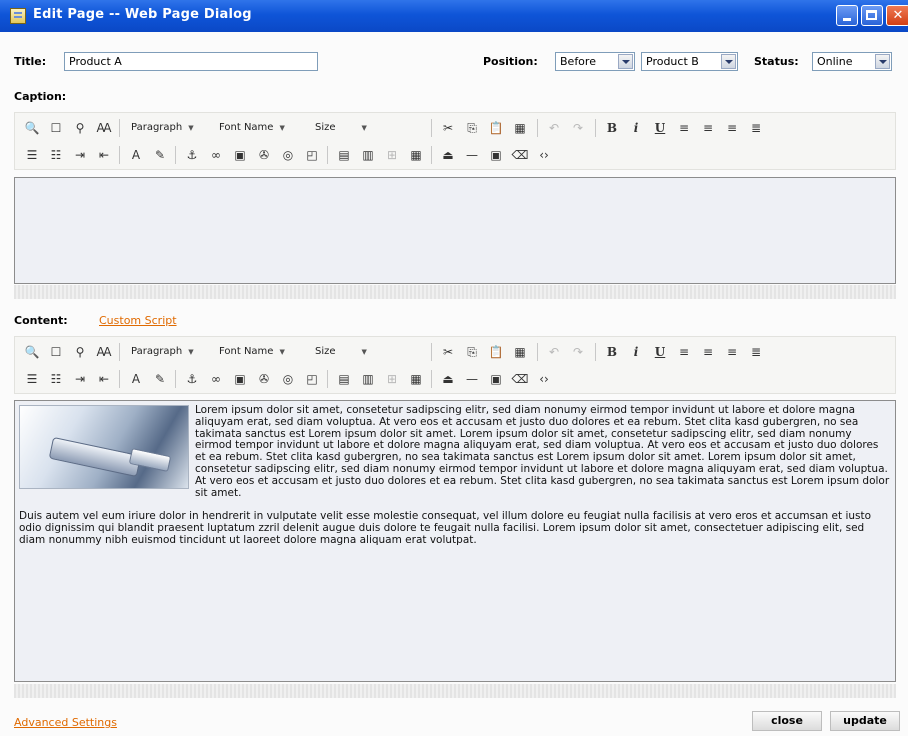 This screenshot has height=736, width=908. What do you see at coordinates (852, 61) in the screenshot?
I see `status-select: Online` at bounding box center [852, 61].